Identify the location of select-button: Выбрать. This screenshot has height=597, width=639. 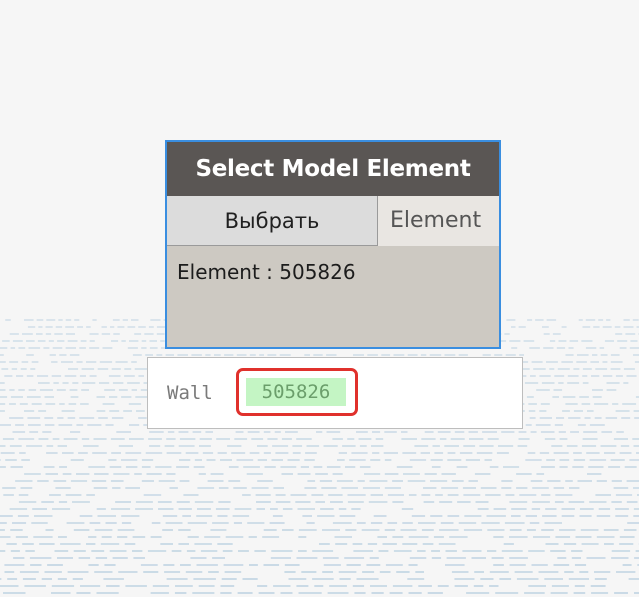
(272, 221).